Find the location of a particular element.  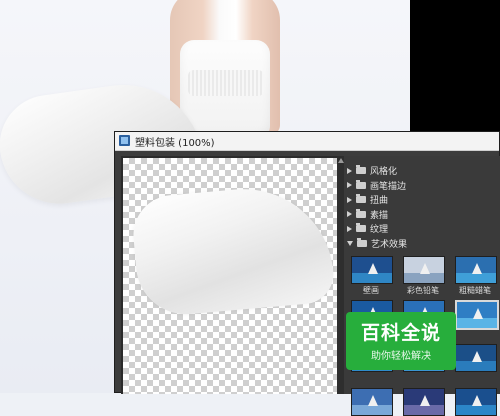

dialog-title: 塑料包装 (100%) is located at coordinates (175, 143).